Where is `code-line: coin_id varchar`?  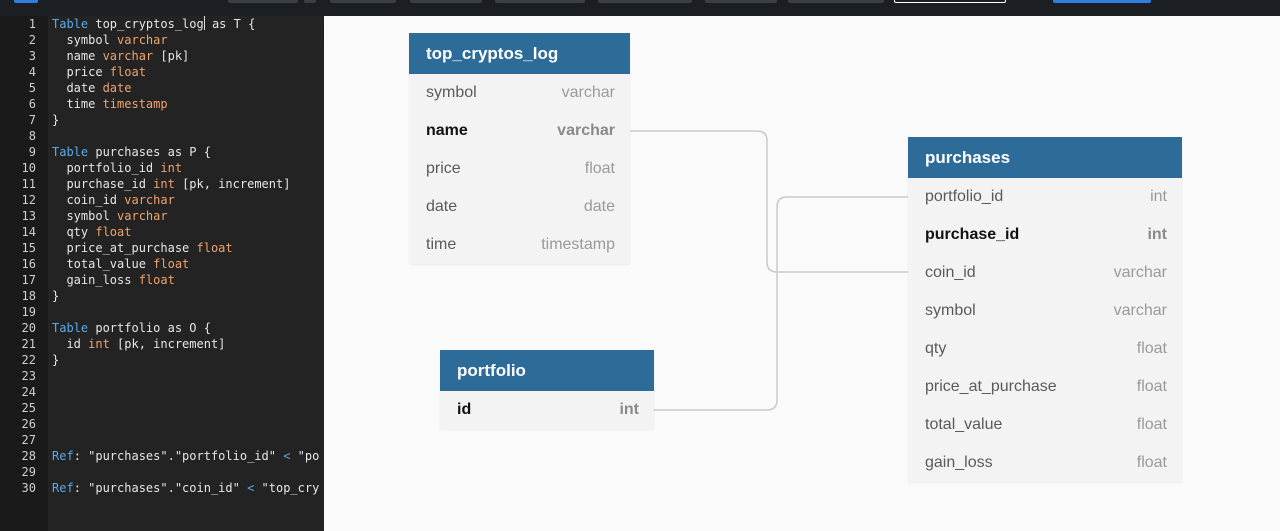
code-line: coin_id varchar is located at coordinates (113, 200).